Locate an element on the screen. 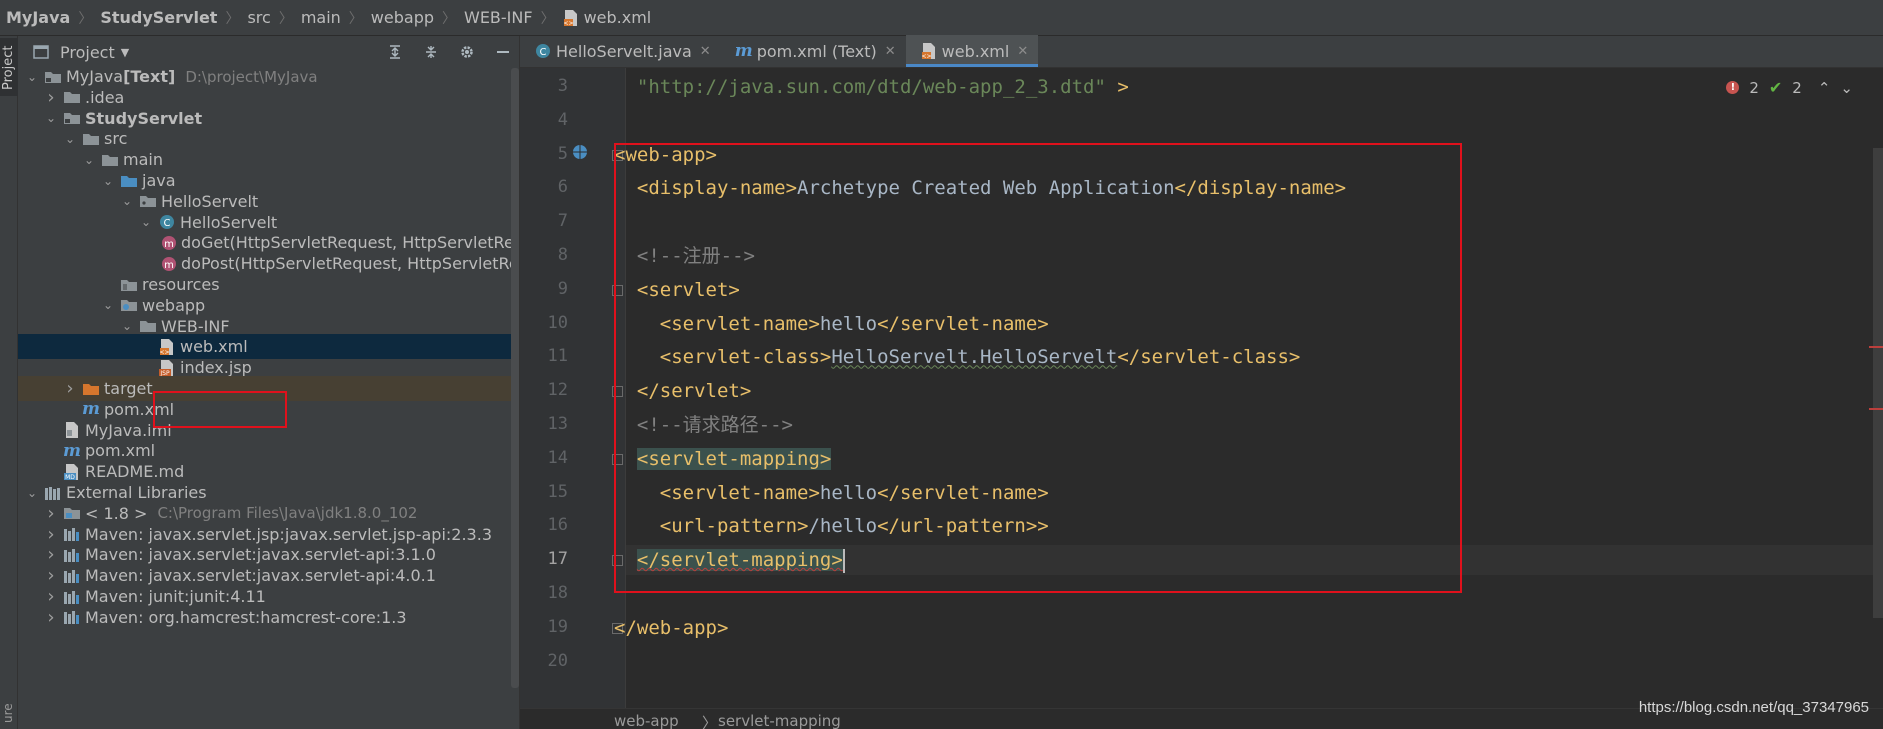 This screenshot has height=729, width=1883. line-number: 19 is located at coordinates (557, 626).